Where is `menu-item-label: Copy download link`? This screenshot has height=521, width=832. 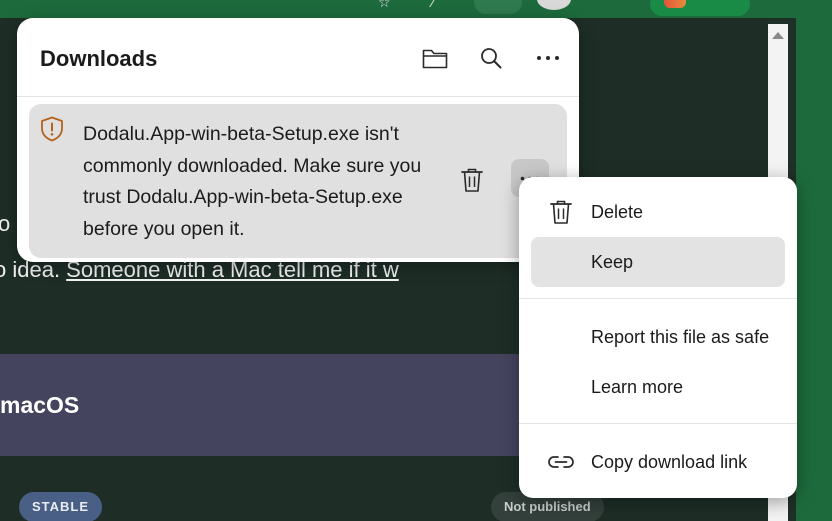
menu-item-label: Copy download link is located at coordinates (669, 461).